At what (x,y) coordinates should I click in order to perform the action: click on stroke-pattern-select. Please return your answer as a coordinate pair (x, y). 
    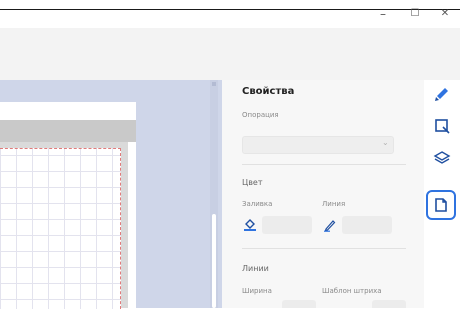
    Looking at the image, I should click on (389, 304).